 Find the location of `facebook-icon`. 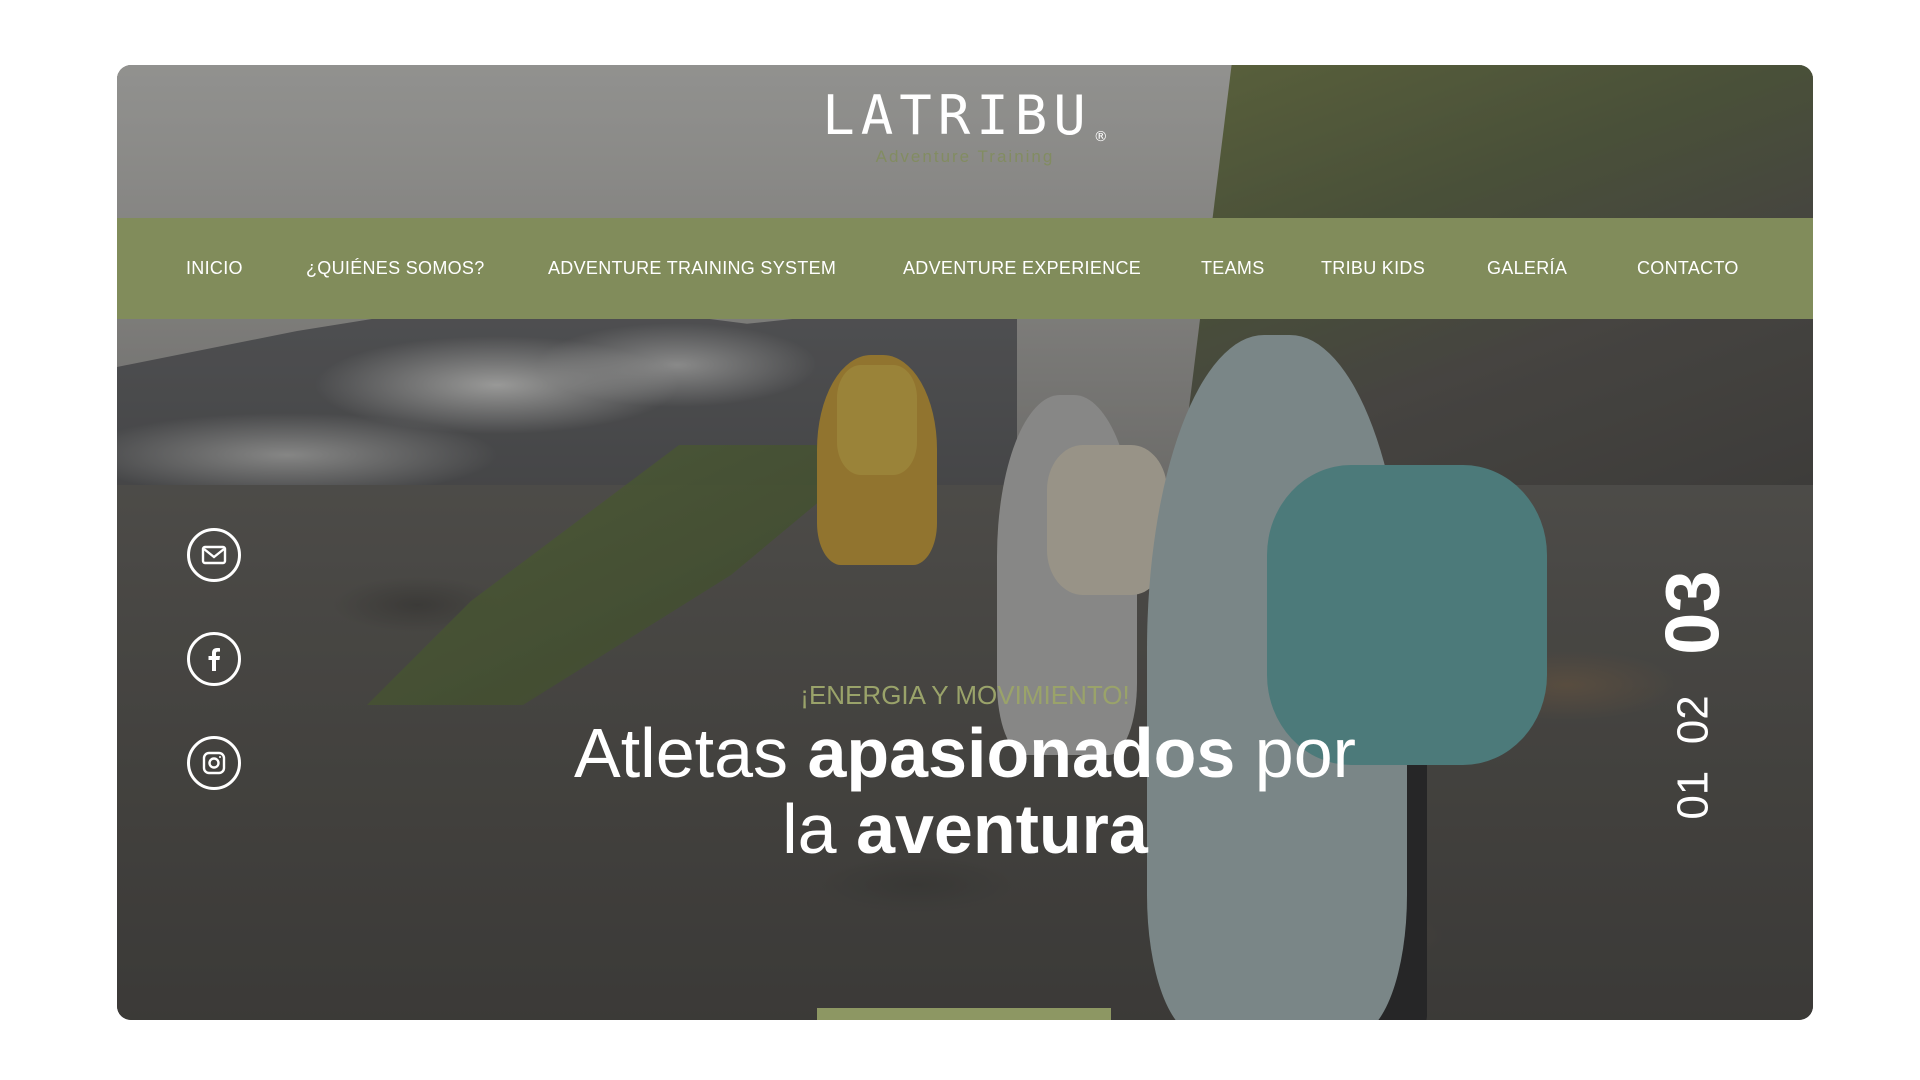

facebook-icon is located at coordinates (214, 659).